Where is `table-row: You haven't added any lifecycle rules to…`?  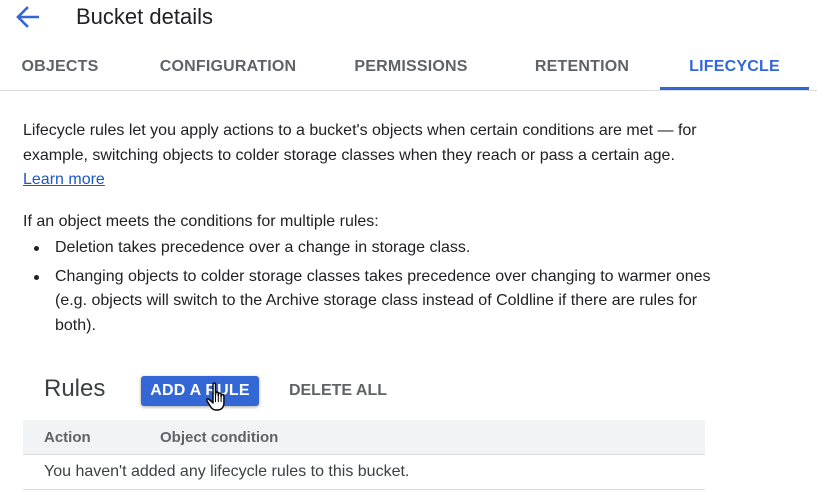 table-row: You haven't added any lifecycle rules to… is located at coordinates (364, 472).